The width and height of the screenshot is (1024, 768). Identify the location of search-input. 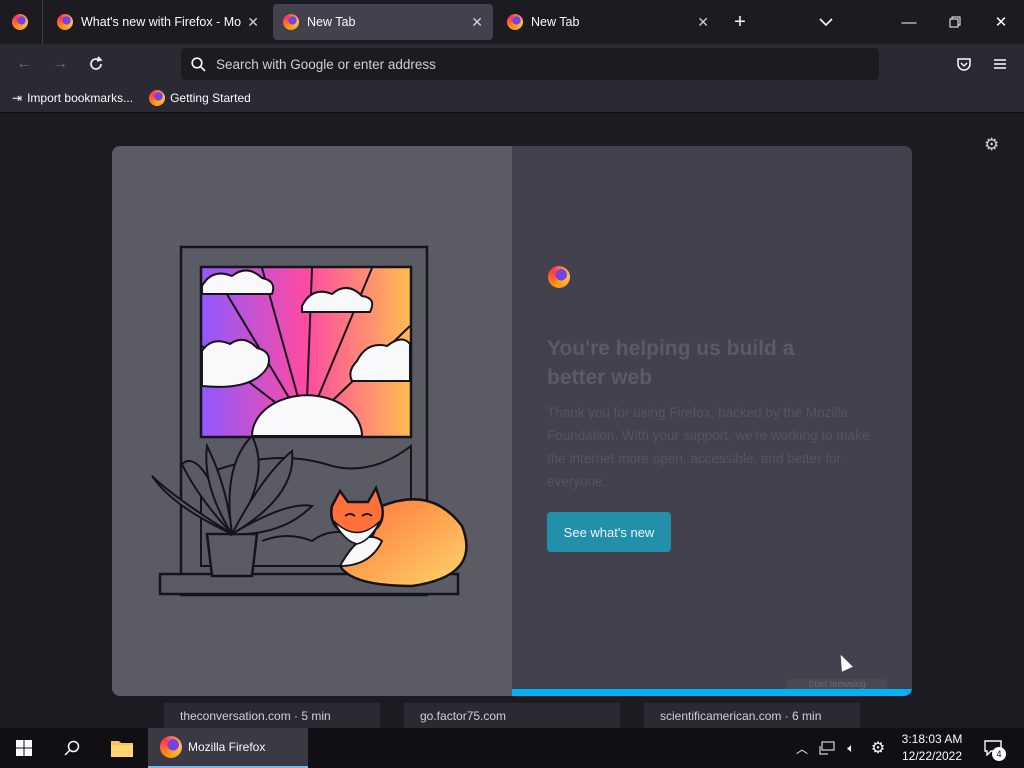
(536, 64).